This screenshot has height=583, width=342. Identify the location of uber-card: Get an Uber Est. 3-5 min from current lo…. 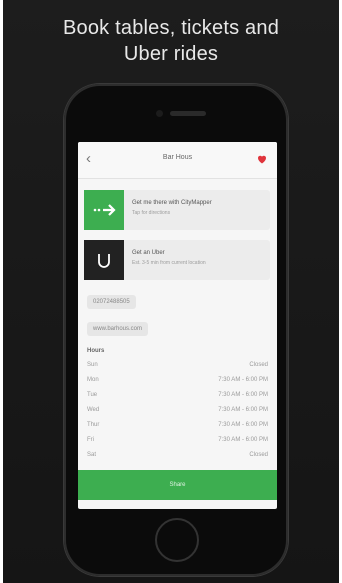
(177, 260).